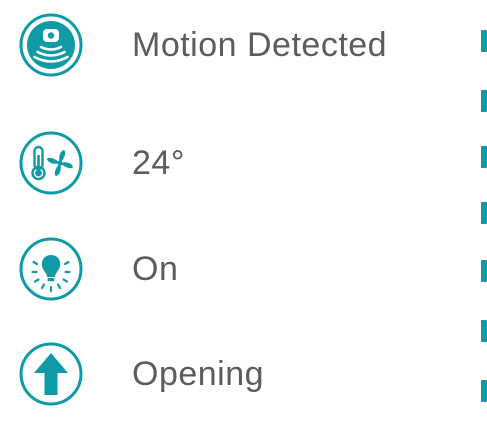 The width and height of the screenshot is (487, 425). Describe the element at coordinates (260, 45) in the screenshot. I see `status-label-motion: Motion Detected` at that location.